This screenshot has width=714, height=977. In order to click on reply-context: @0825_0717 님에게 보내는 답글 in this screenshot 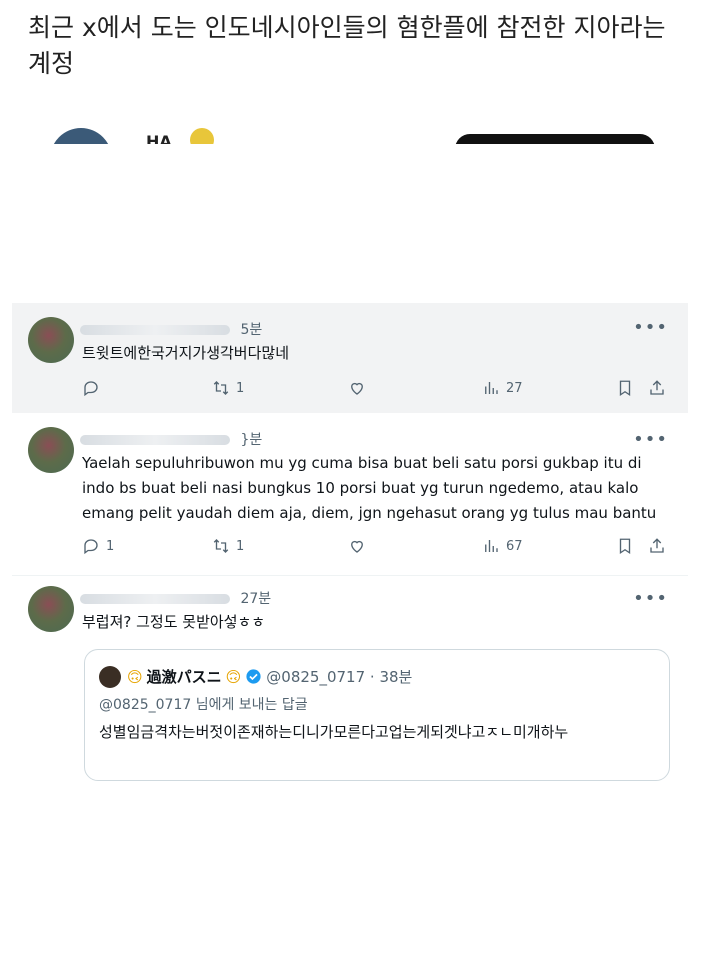, I will do `click(203, 705)`.